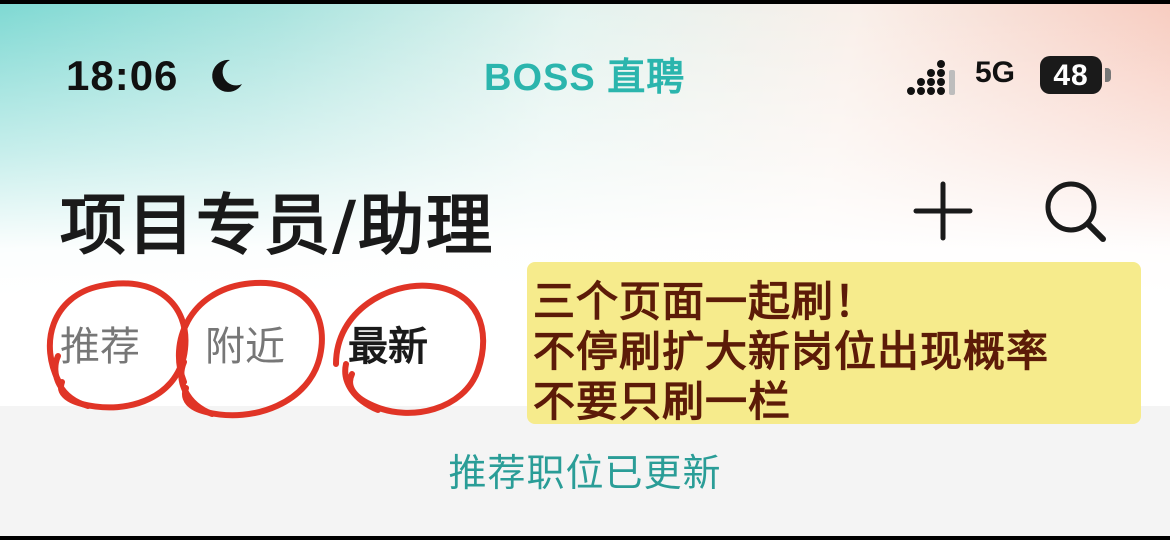 The width and height of the screenshot is (1170, 540). Describe the element at coordinates (662, 401) in the screenshot. I see `annotation-line-3: 不要只刷一栏` at that location.